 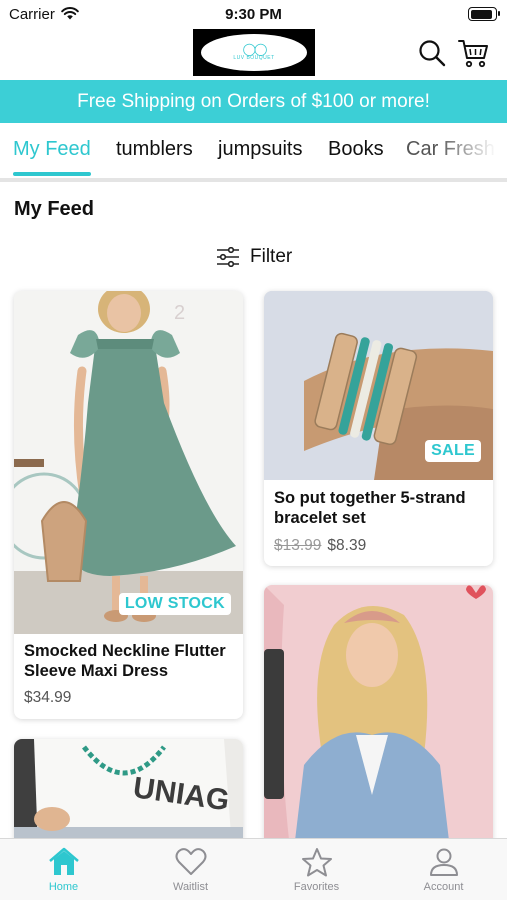 What do you see at coordinates (260, 149) in the screenshot?
I see `tab-jumpsuits: jumpsuits` at bounding box center [260, 149].